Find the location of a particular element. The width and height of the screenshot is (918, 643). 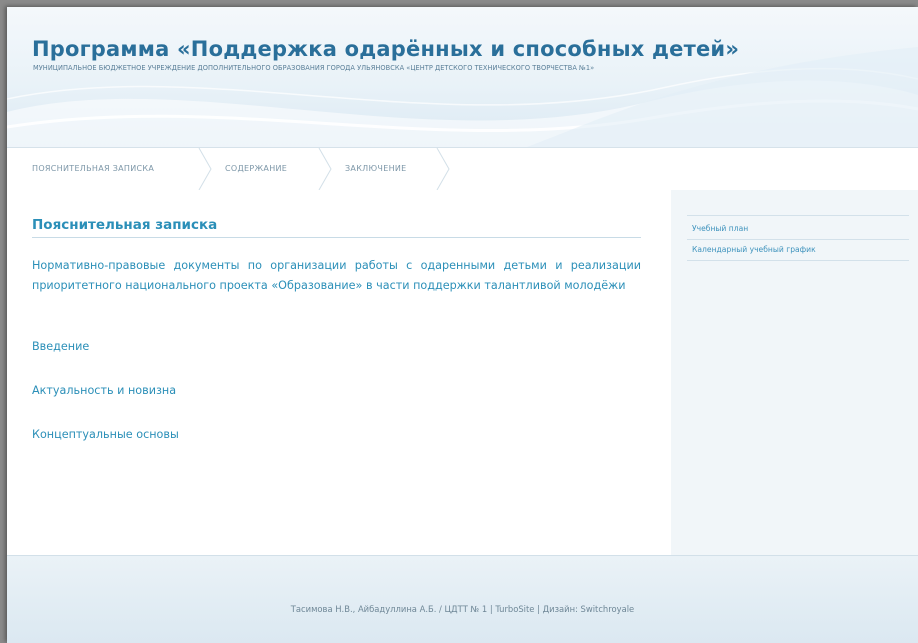

sidebar-link-calendar-schedule: Календарный учебный график is located at coordinates (754, 249).